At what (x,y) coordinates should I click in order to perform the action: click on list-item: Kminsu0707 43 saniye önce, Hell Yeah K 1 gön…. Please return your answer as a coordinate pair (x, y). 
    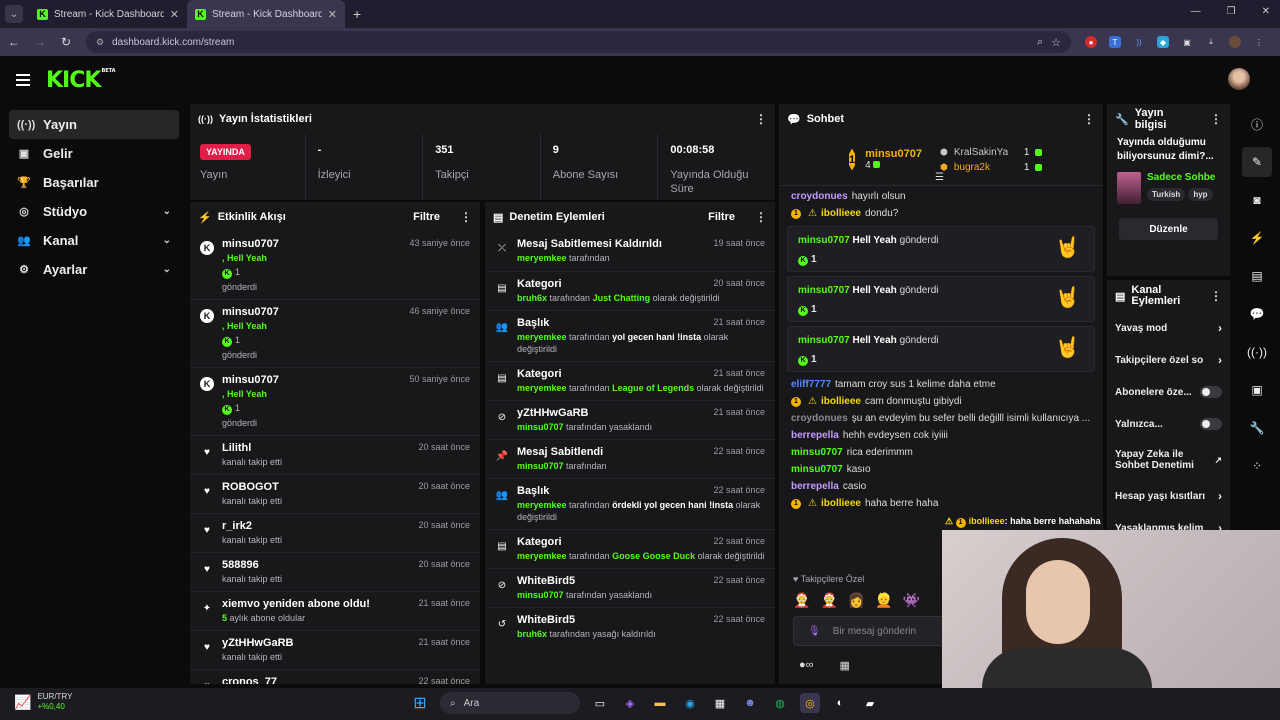
    Looking at the image, I should click on (335, 265).